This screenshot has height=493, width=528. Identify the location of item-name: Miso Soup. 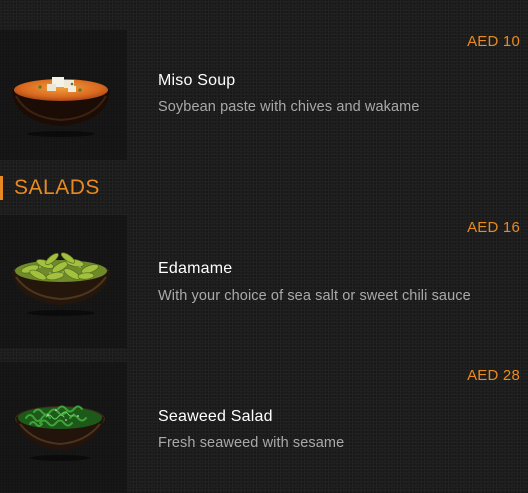
(197, 80).